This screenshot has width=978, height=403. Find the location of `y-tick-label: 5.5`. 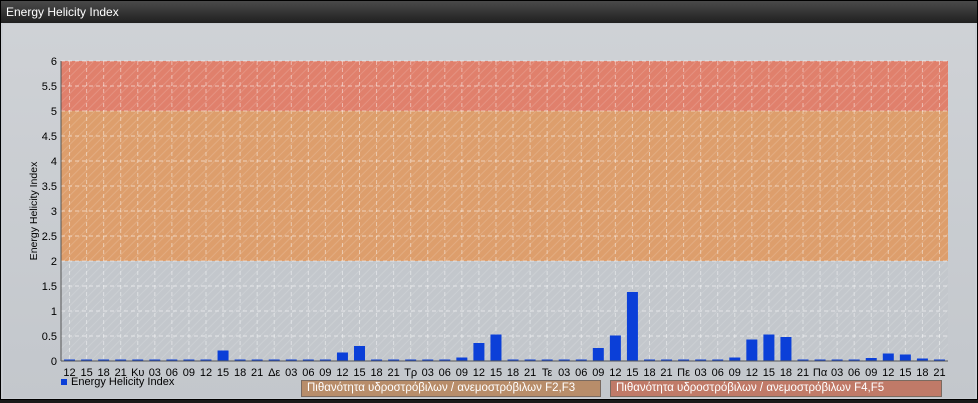

y-tick-label: 5.5 is located at coordinates (49, 87).